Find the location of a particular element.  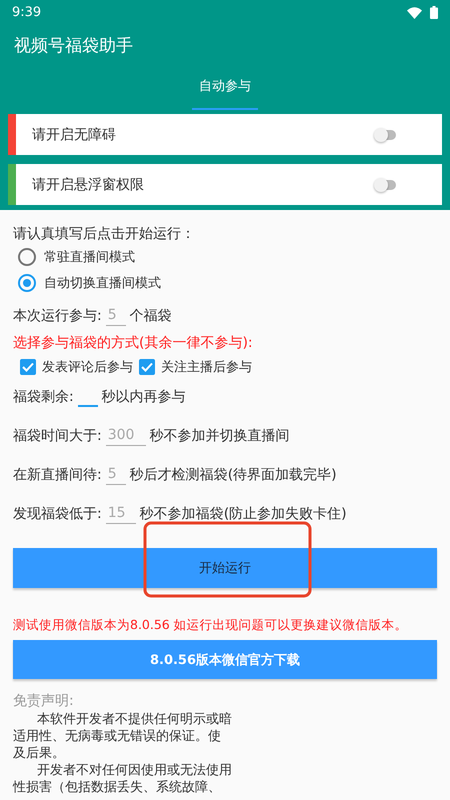

permission-label: 请开启无障碍 is located at coordinates (74, 135).